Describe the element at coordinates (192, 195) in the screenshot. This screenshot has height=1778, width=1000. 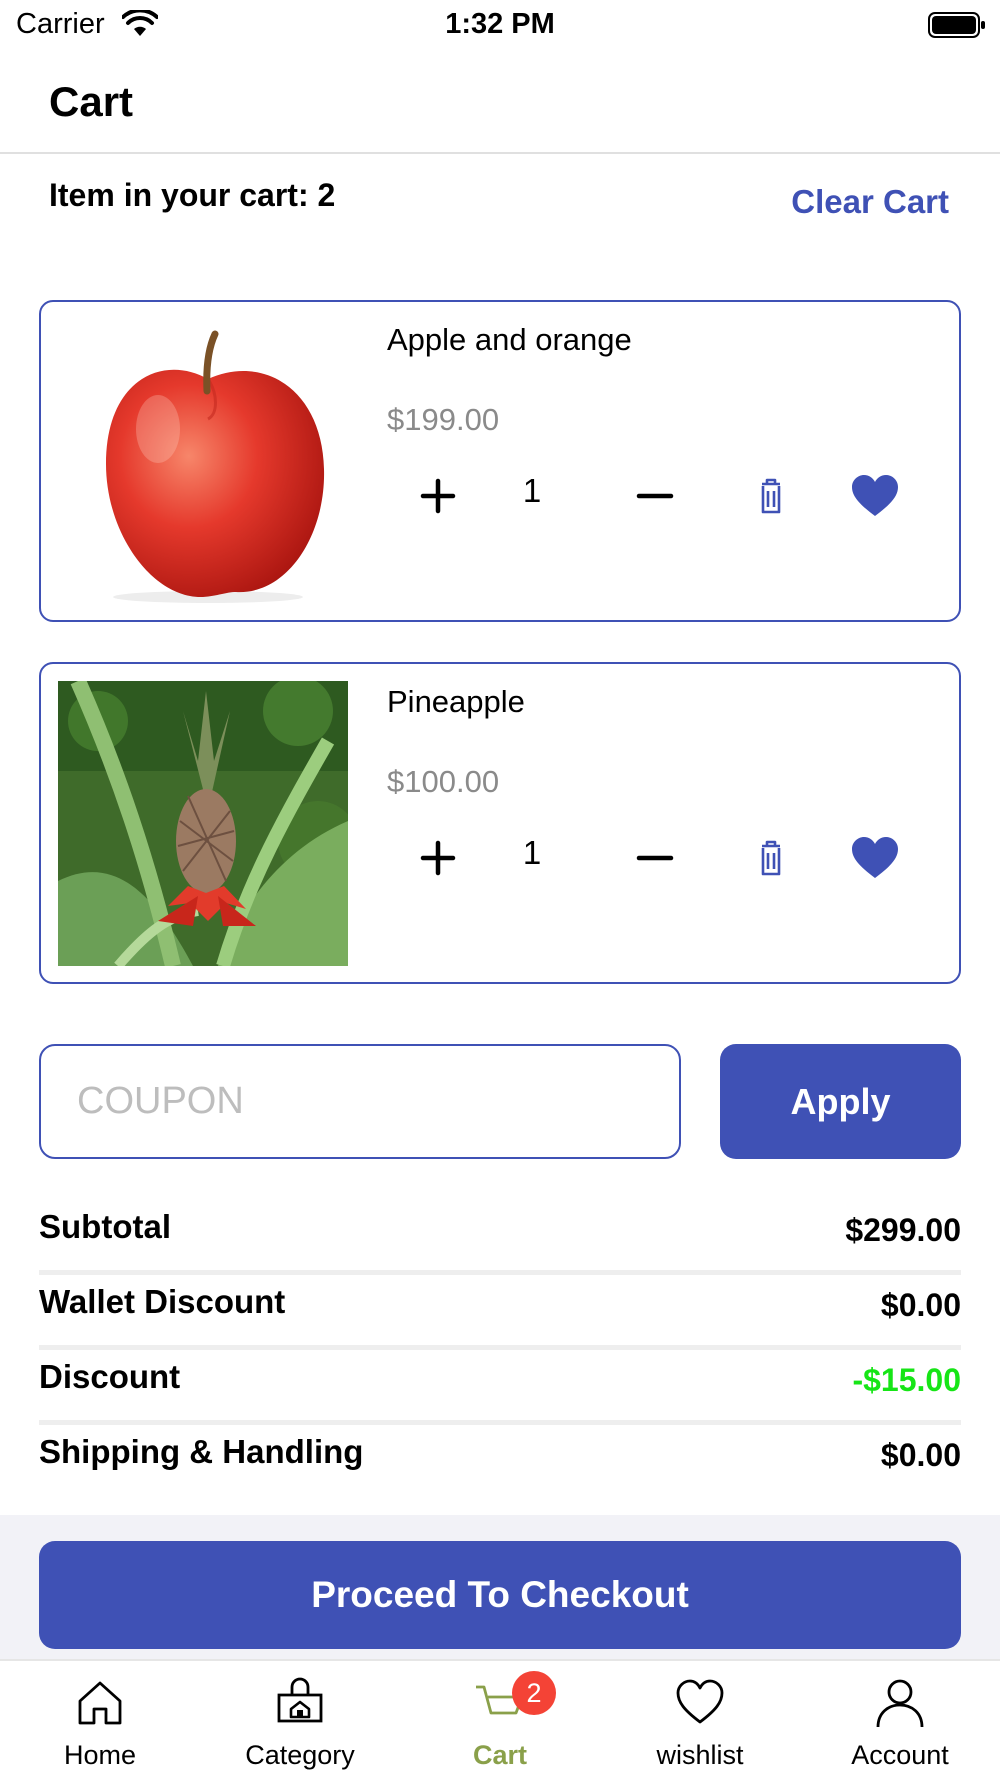
I see `cart-item-count: Item in your cart: 2` at that location.